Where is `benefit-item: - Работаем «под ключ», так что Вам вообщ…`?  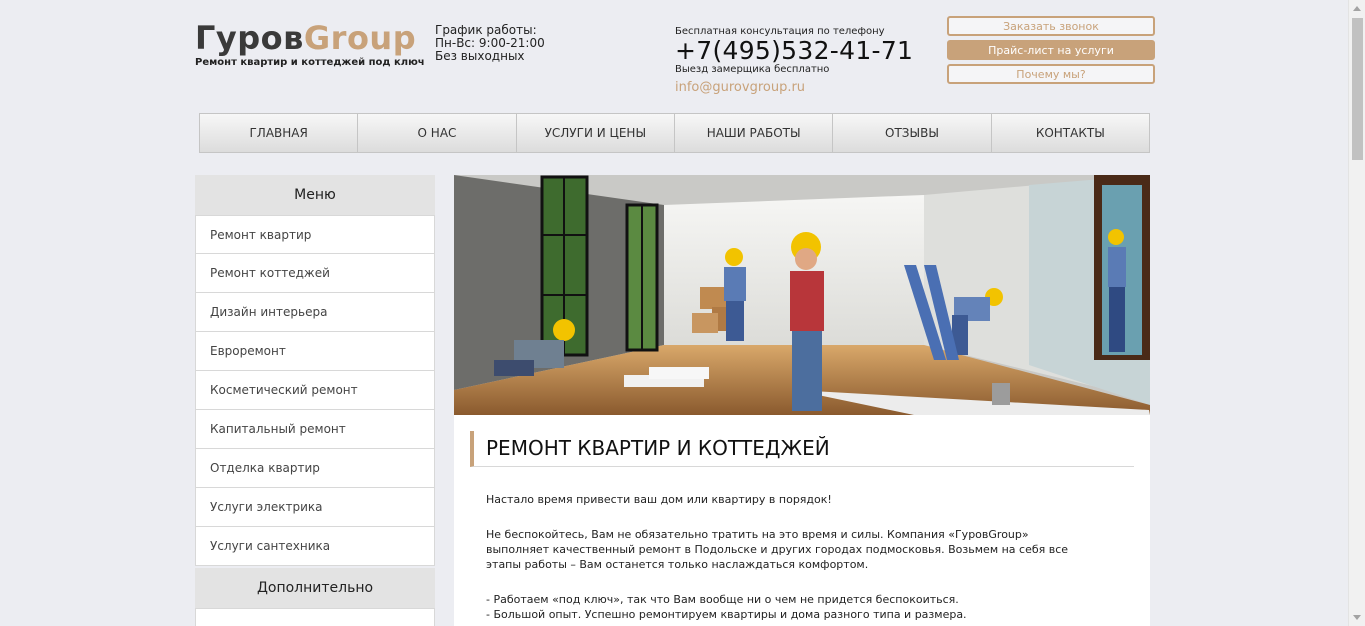 benefit-item: - Работаем «под ключ», так что Вам вообщ… is located at coordinates (722, 599).